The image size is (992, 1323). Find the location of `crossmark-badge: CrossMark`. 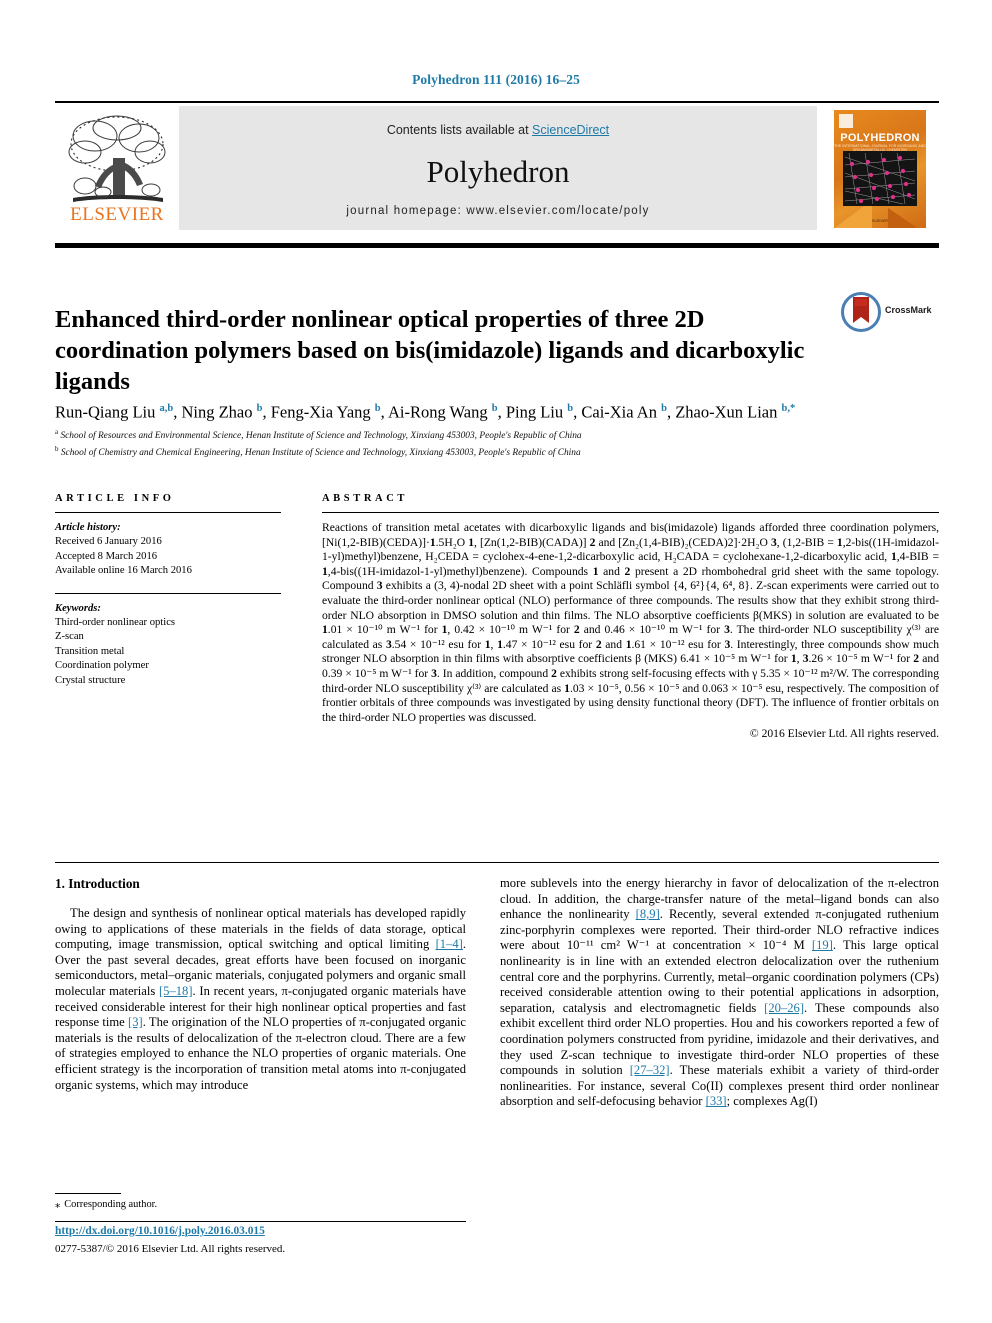

crossmark-badge: CrossMark is located at coordinates (890, 315).